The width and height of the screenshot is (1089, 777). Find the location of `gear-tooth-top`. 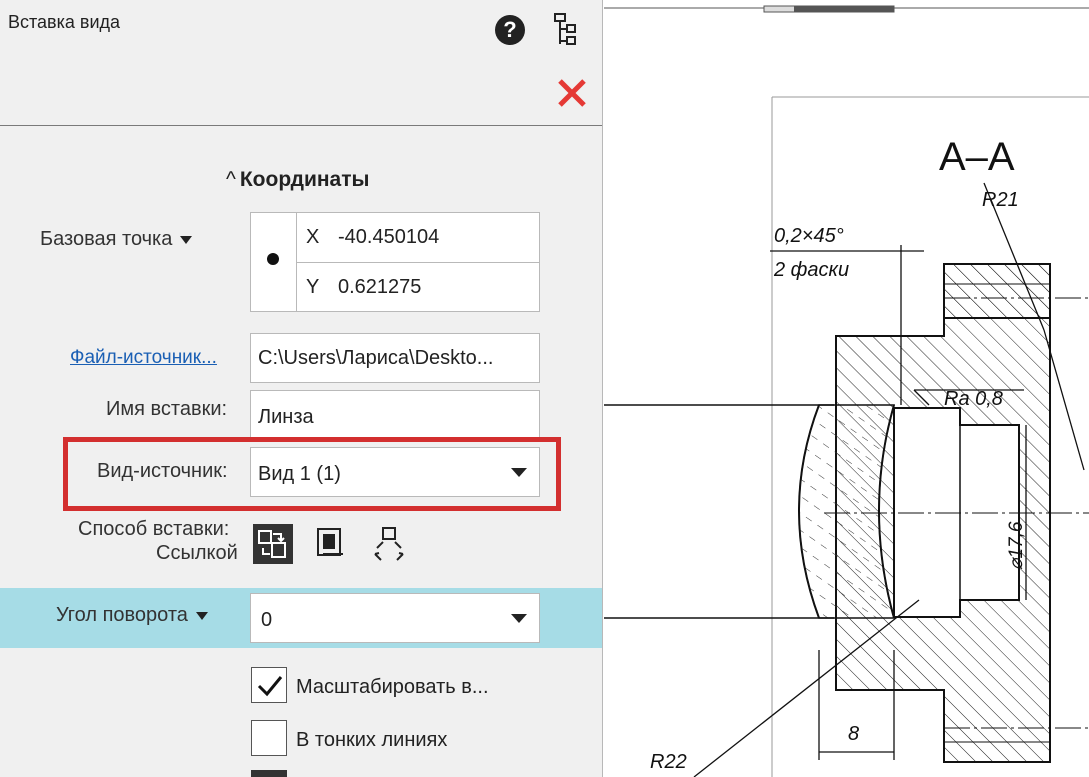

gear-tooth-top is located at coordinates (997, 291).